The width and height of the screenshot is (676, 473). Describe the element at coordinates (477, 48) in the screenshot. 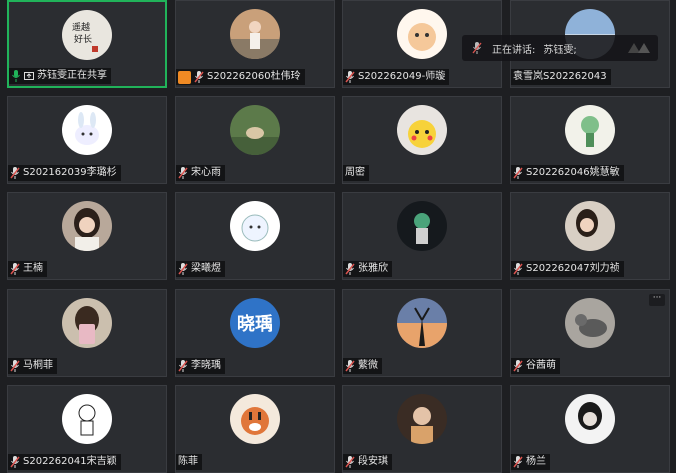

I see `speaker-mic-icon` at that location.